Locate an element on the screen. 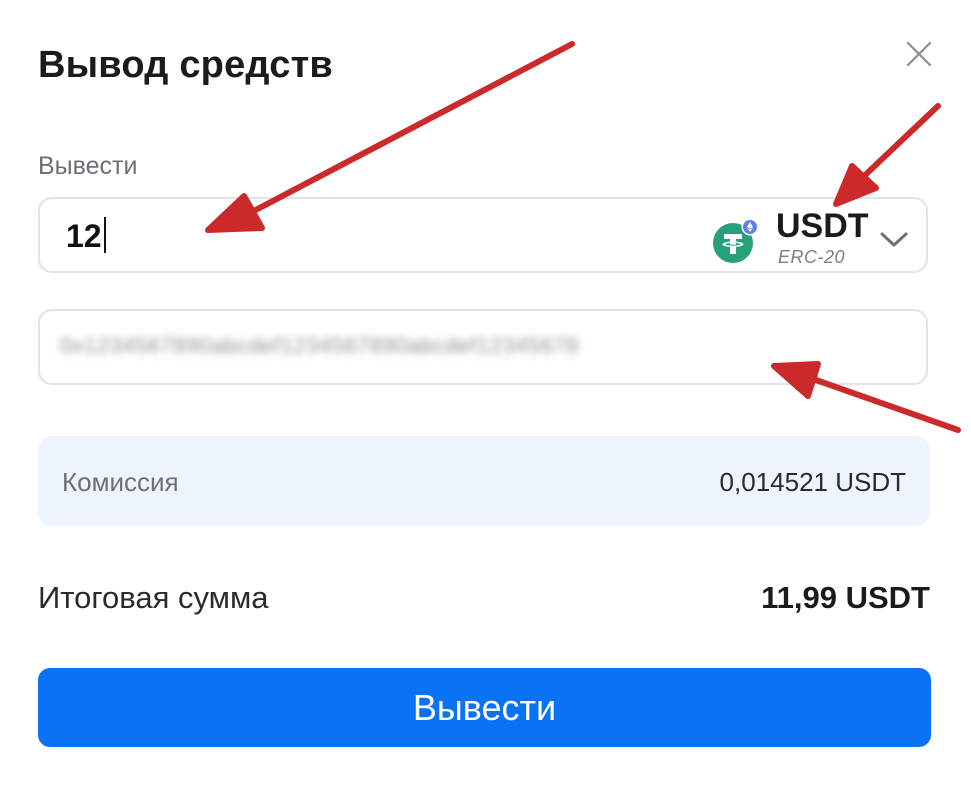  total-value: 11,99 USDT is located at coordinates (845, 597).